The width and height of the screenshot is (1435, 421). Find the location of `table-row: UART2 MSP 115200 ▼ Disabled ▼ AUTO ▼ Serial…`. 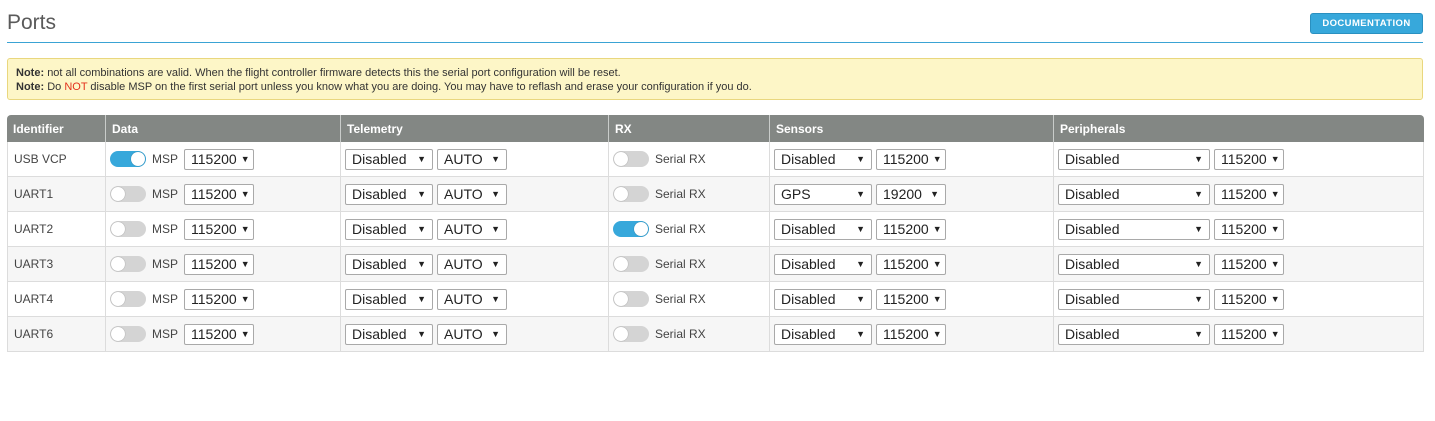

table-row: UART2 MSP 115200 ▼ Disabled ▼ AUTO ▼ Serial… is located at coordinates (715, 229).